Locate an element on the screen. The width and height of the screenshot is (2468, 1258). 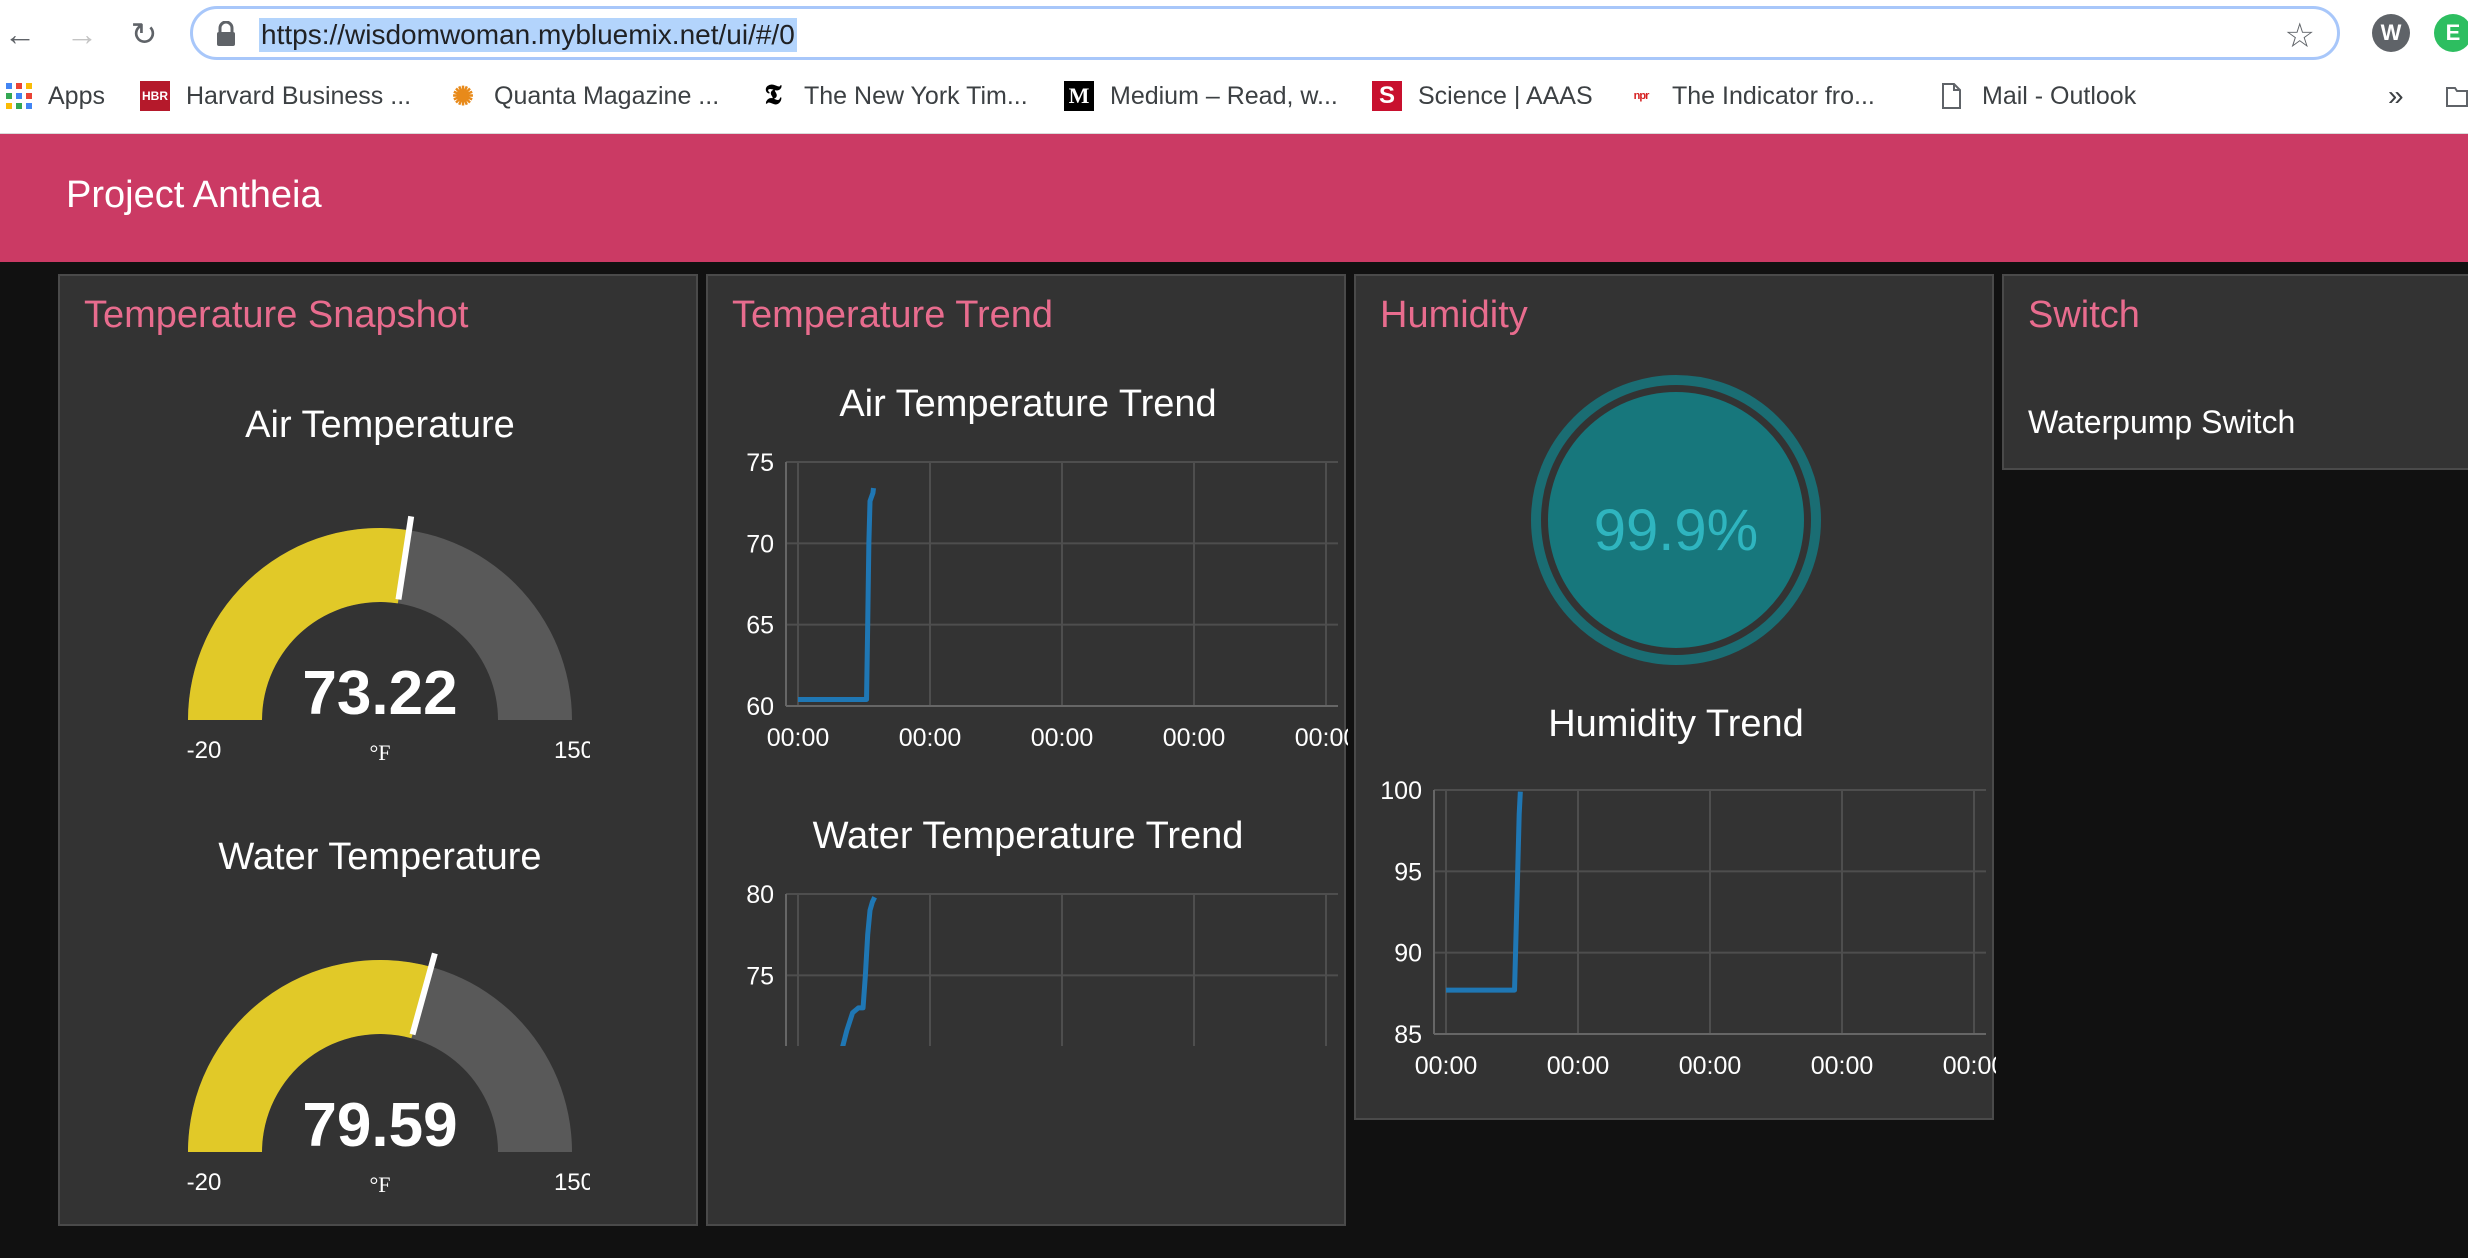
bookmarks-overflow-icon: » is located at coordinates (2396, 96).